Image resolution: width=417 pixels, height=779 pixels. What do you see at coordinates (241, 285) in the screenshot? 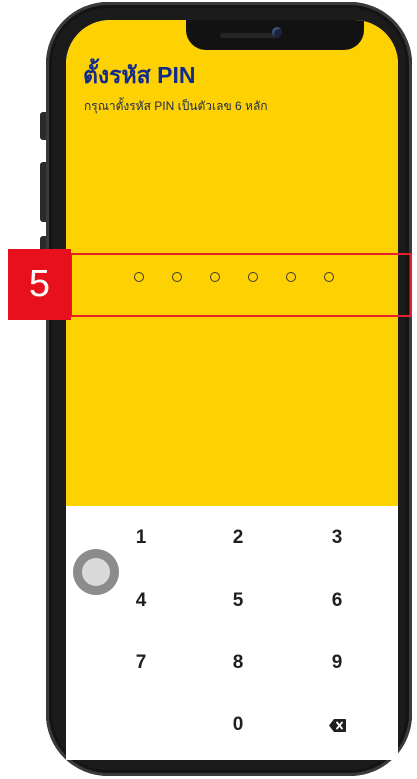
I see `annotation-highlight` at bounding box center [241, 285].